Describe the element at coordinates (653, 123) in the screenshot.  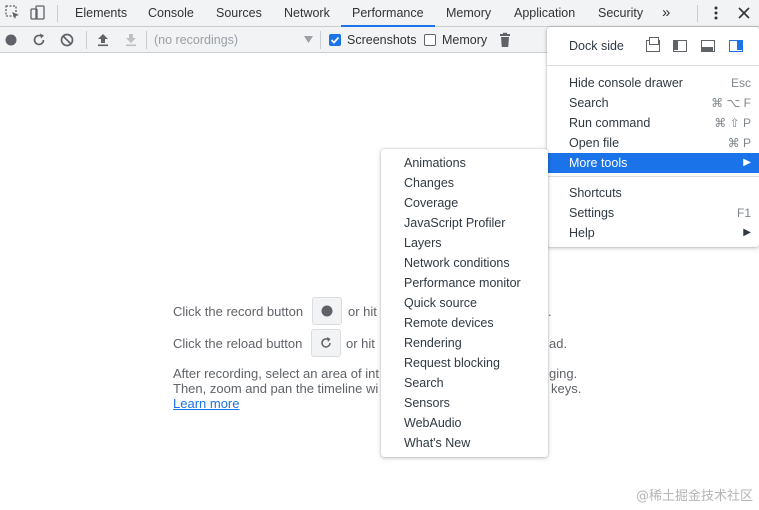
I see `menu-item-run-command: Run command ⌘ ⇧ P` at that location.